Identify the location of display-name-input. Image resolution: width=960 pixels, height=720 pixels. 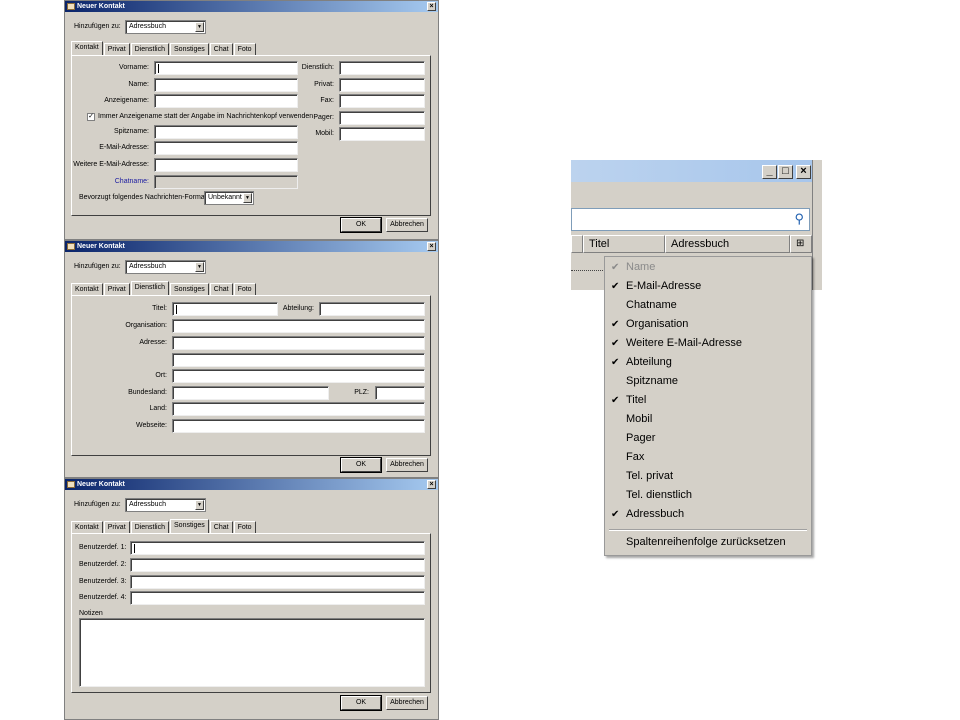
(226, 101).